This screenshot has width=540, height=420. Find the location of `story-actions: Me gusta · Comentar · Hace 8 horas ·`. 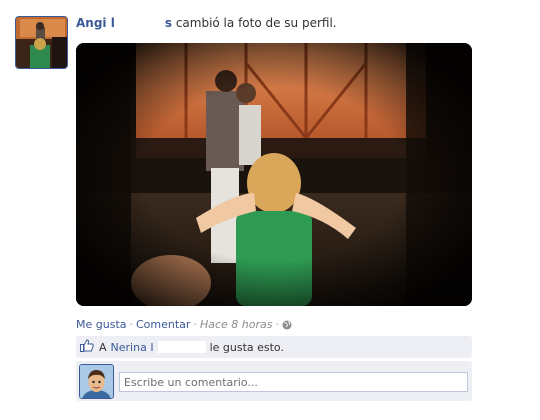

story-actions: Me gusta · Comentar · Hace 8 horas · is located at coordinates (184, 325).